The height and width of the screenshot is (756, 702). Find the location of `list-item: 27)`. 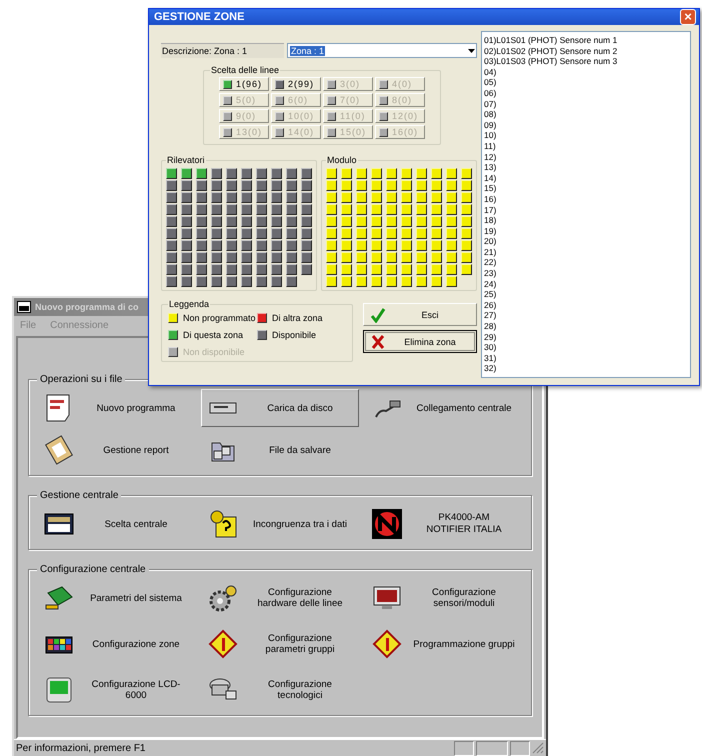

list-item: 27) is located at coordinates (586, 316).